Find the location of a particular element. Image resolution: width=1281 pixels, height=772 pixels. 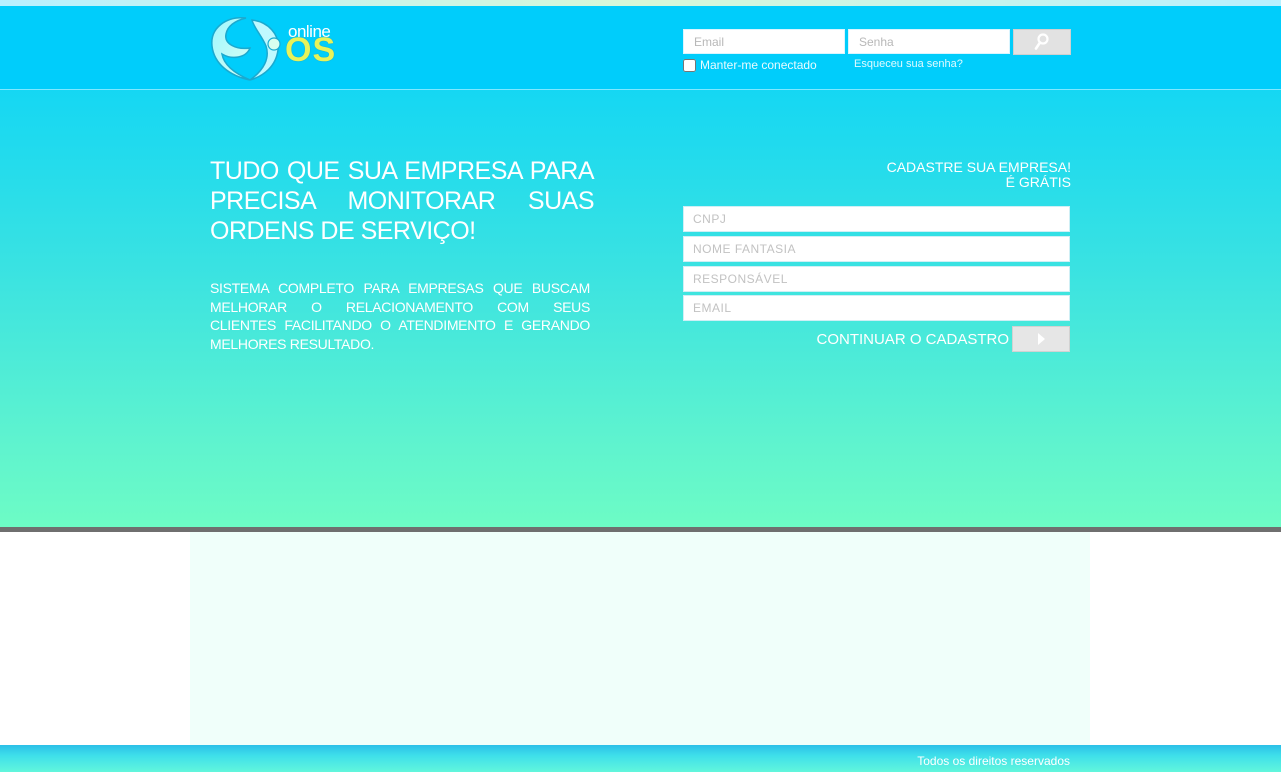

register-title: CADASTRE SUA EMPRESA! É GRÁTIS is located at coordinates (979, 175).